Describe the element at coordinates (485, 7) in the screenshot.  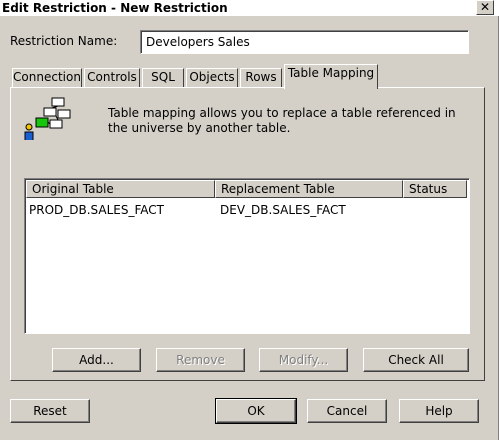
I see `close-button: ✕` at that location.